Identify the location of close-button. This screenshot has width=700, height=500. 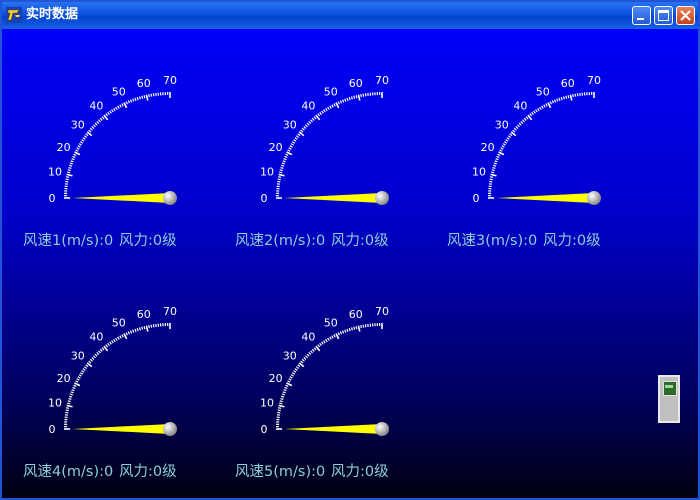
(685, 15).